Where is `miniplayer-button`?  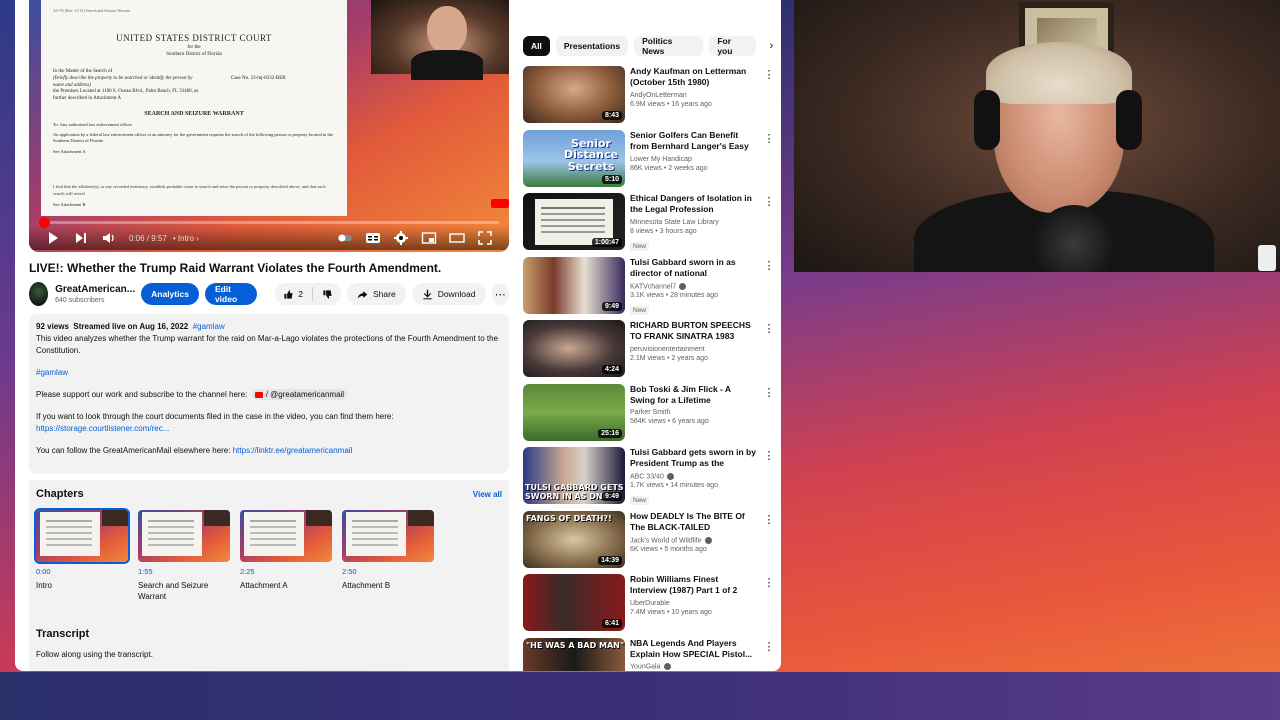
miniplayer-button is located at coordinates (429, 238).